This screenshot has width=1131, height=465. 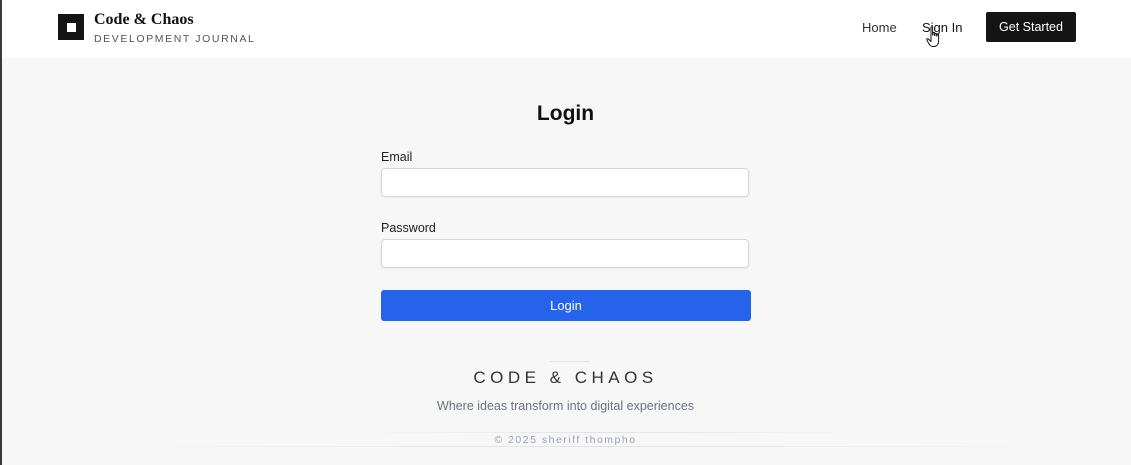 I want to click on login-button: Login, so click(x=566, y=305).